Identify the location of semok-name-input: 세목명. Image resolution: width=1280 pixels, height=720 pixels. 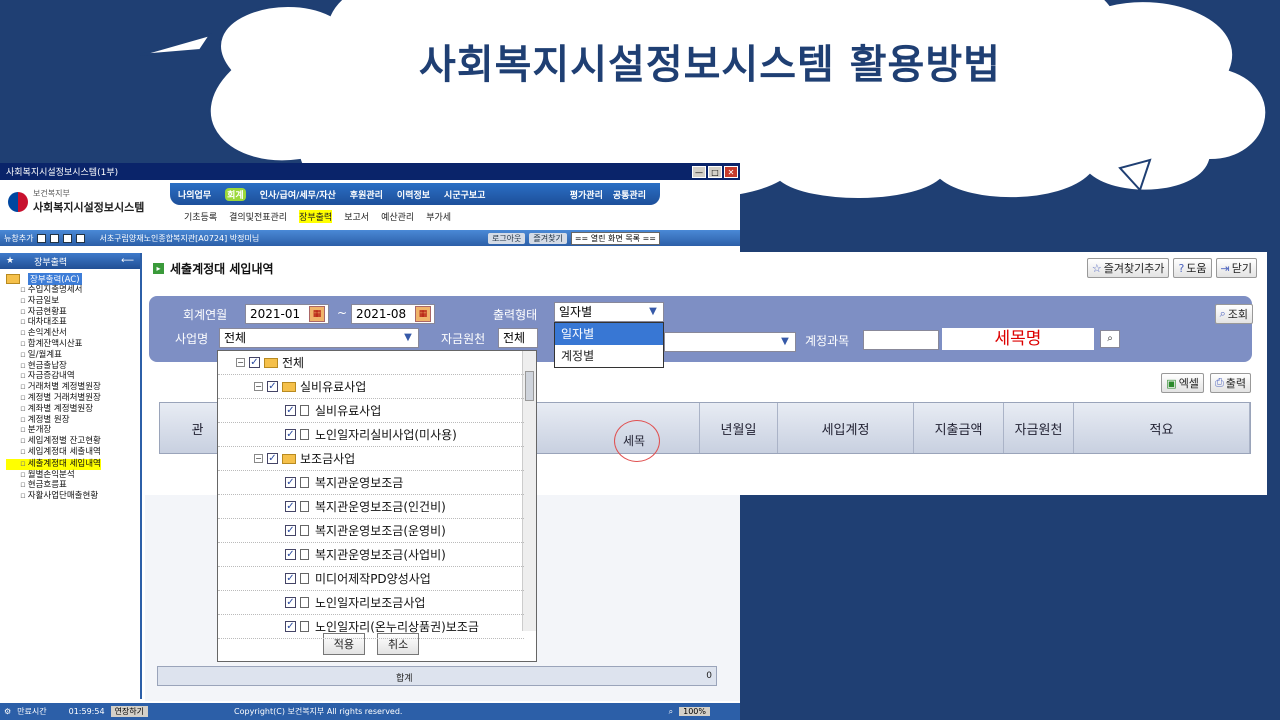
(1018, 339).